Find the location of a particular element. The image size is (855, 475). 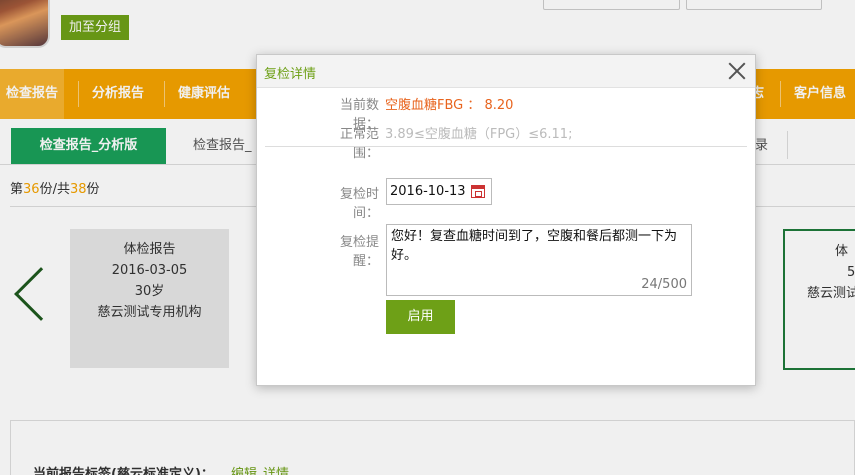

normal-range-label: 正常范围： is located at coordinates (359, 144).